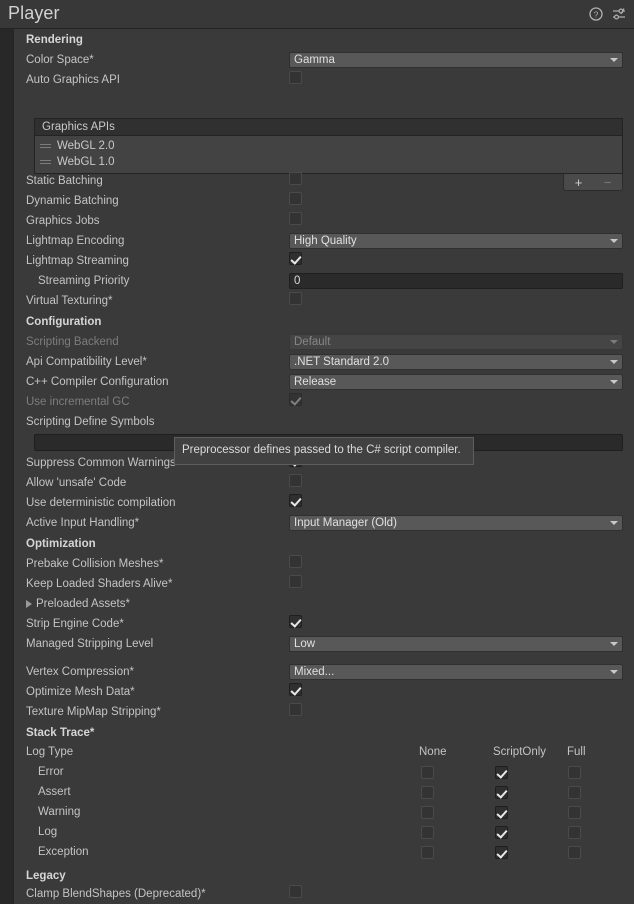 This screenshot has width=634, height=904. Describe the element at coordinates (77, 261) in the screenshot. I see `field-label: Lightmap Streaming` at that location.